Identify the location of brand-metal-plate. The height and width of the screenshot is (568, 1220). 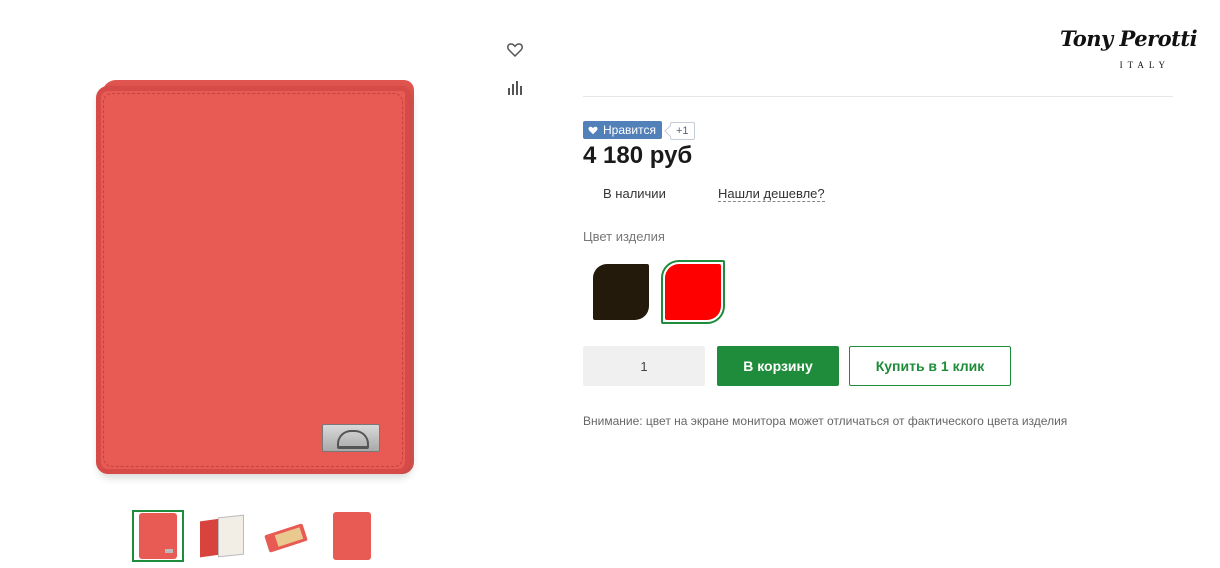
(351, 438).